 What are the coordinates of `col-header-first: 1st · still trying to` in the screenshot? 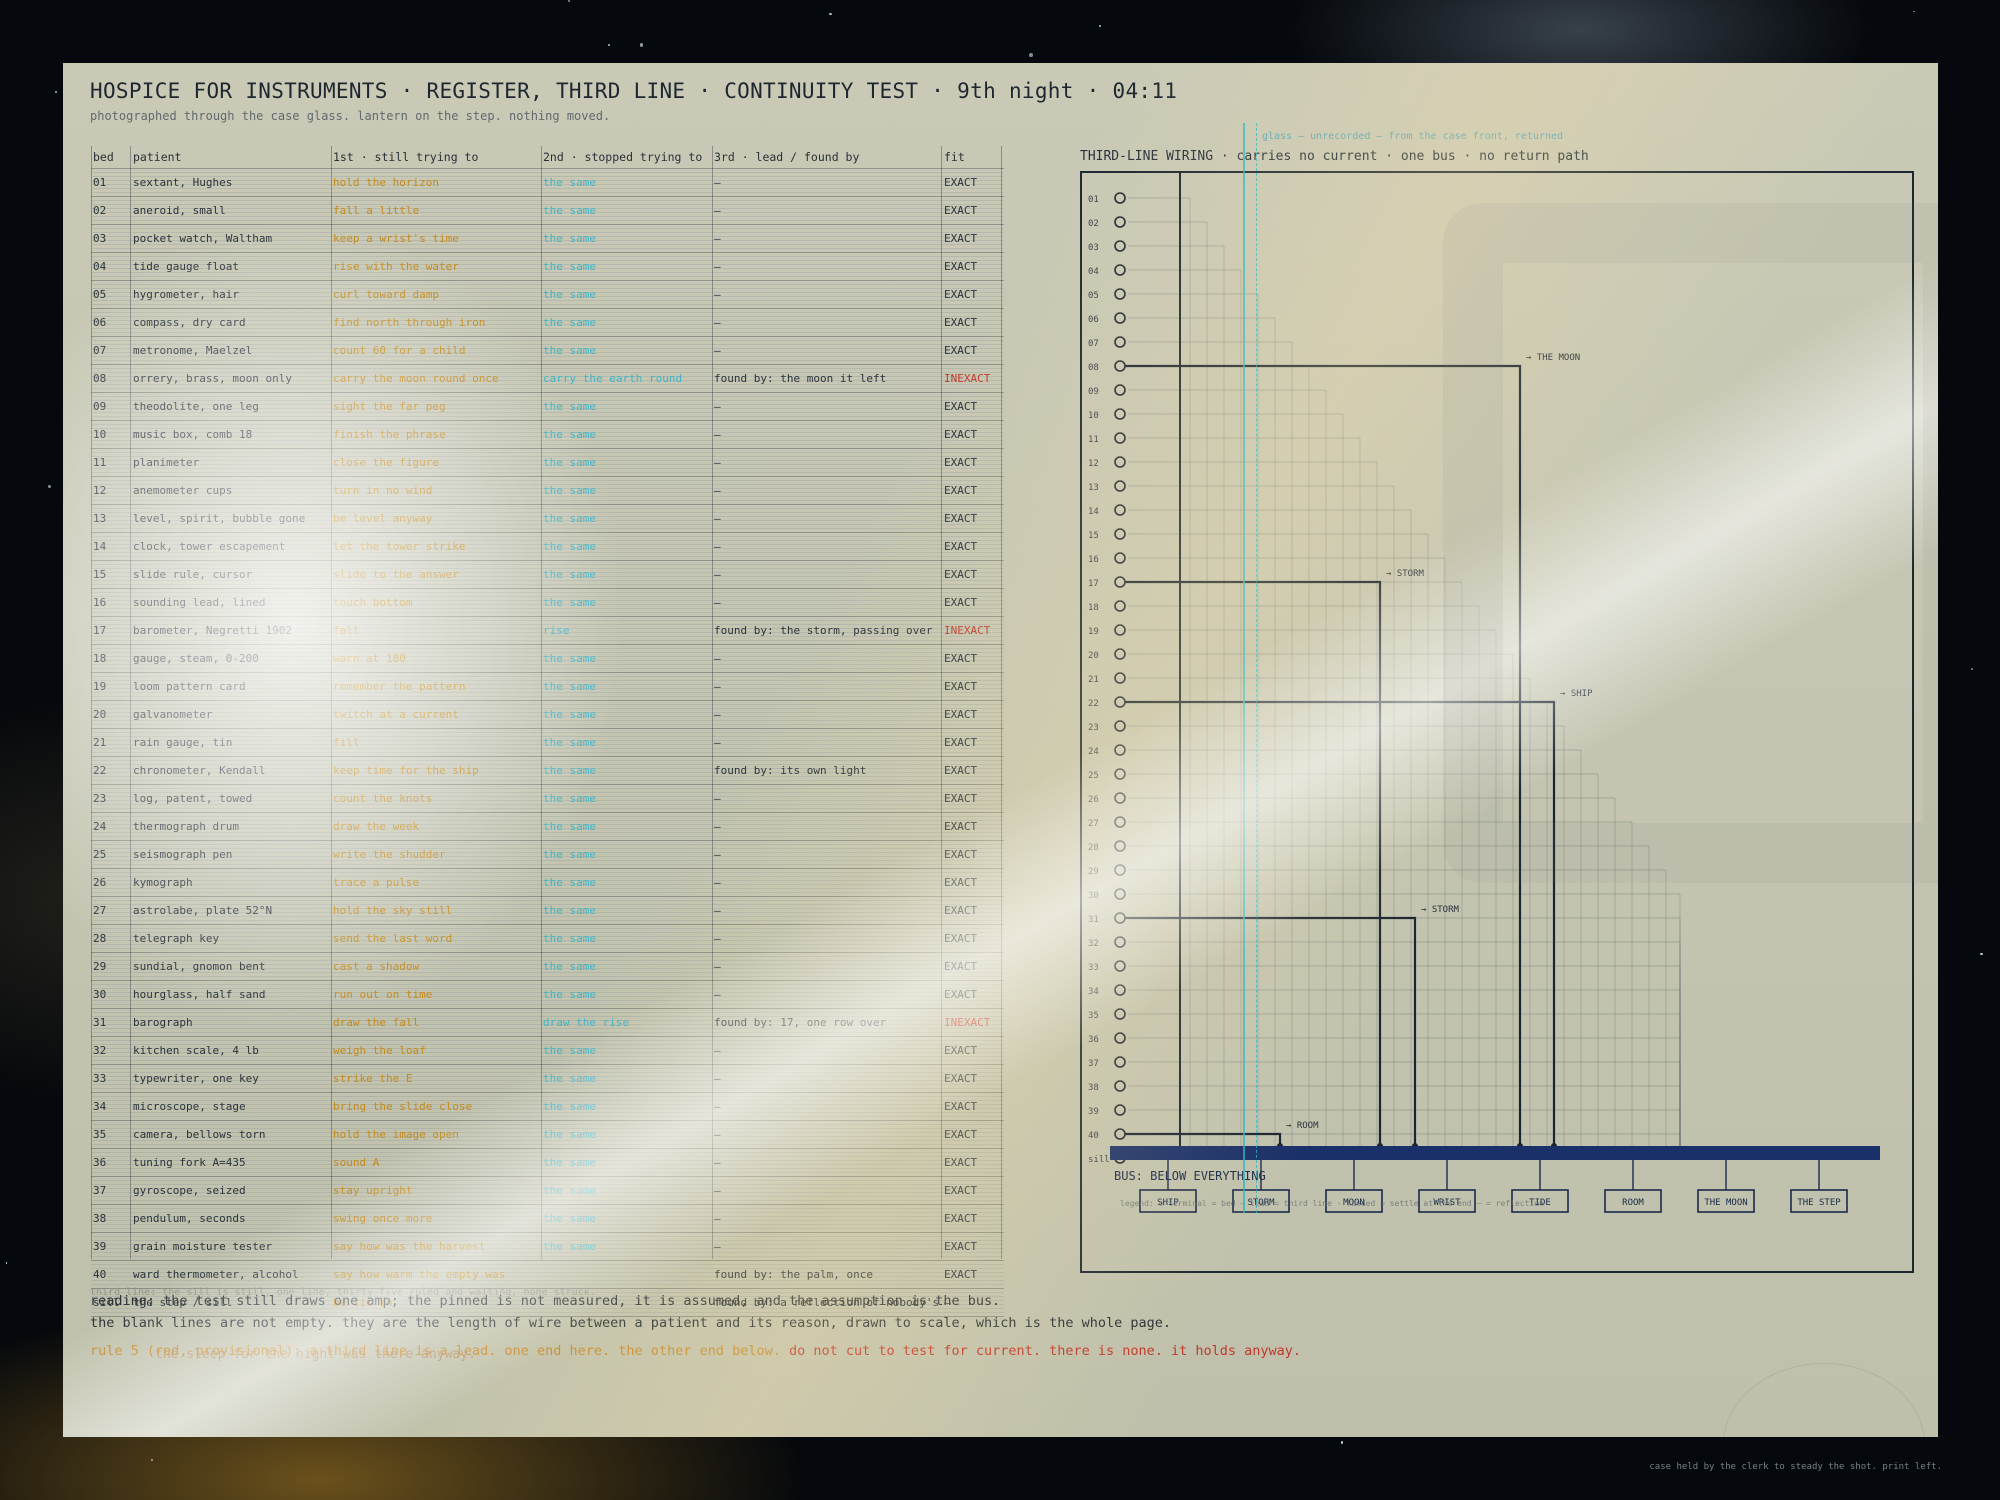 It's located at (406, 157).